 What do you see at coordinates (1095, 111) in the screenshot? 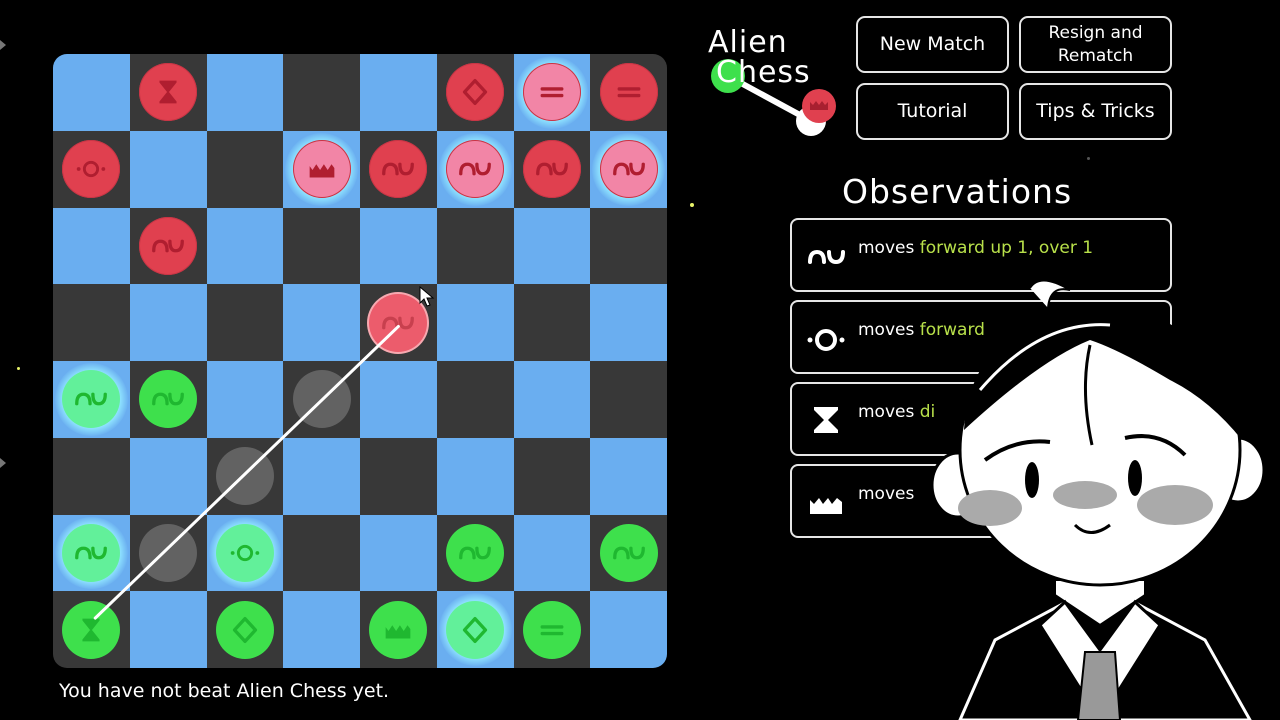
I see `tips-tricks-button: Tips & Tricks` at bounding box center [1095, 111].